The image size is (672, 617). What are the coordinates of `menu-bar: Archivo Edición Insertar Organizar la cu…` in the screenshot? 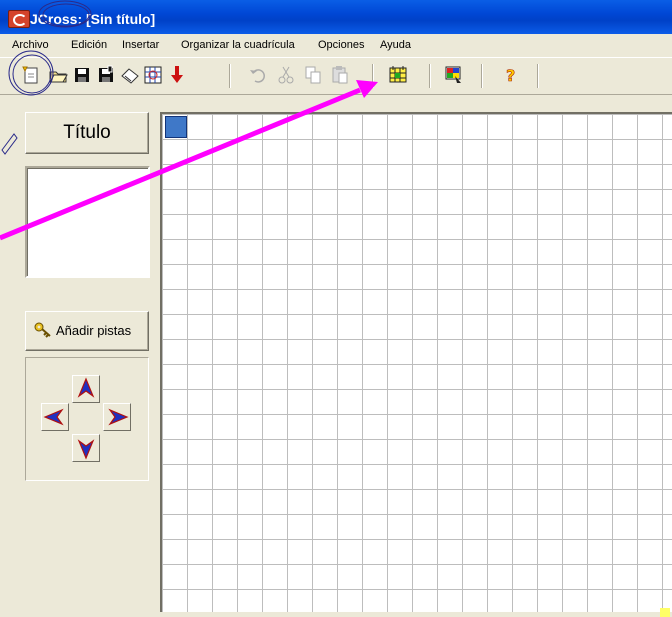 It's located at (336, 46).